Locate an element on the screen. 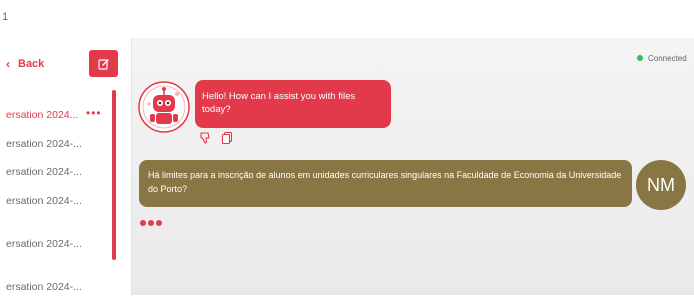  scrollbar is located at coordinates (114, 175).